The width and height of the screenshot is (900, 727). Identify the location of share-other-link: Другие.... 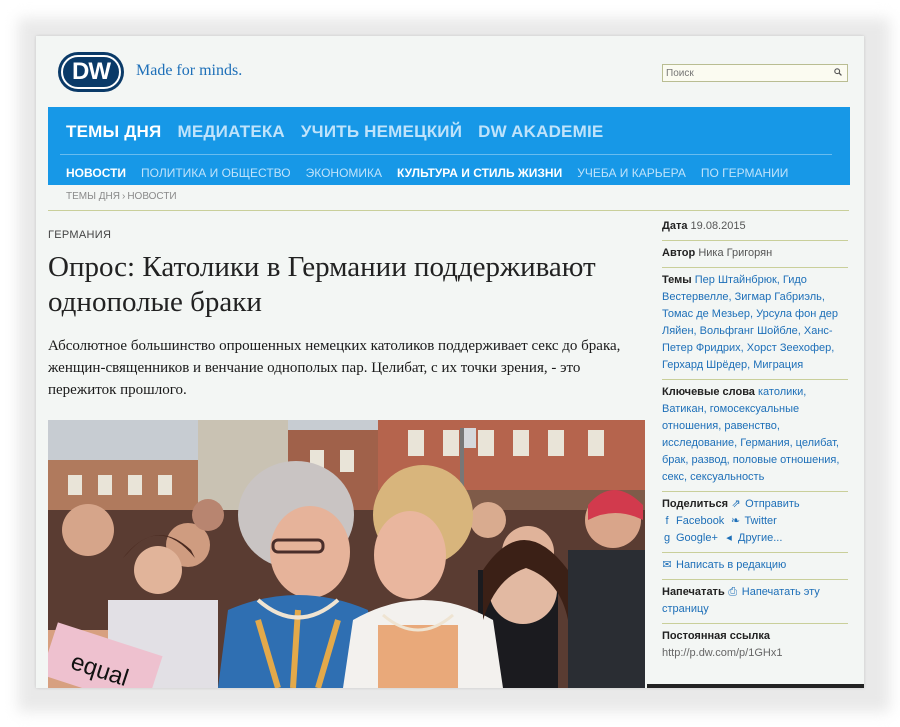
(760, 538).